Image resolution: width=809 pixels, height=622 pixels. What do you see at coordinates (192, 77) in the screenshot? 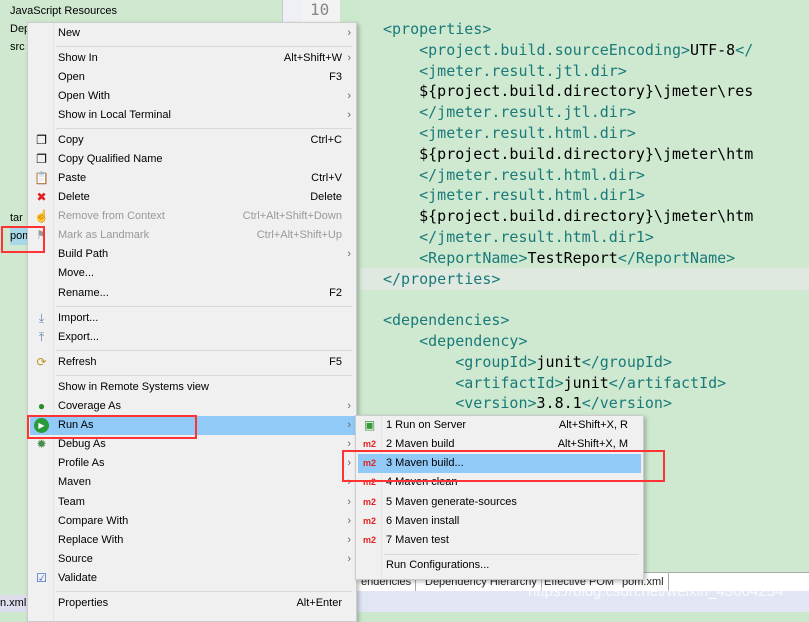
I see `menu-item-open: Open F3` at bounding box center [192, 77].